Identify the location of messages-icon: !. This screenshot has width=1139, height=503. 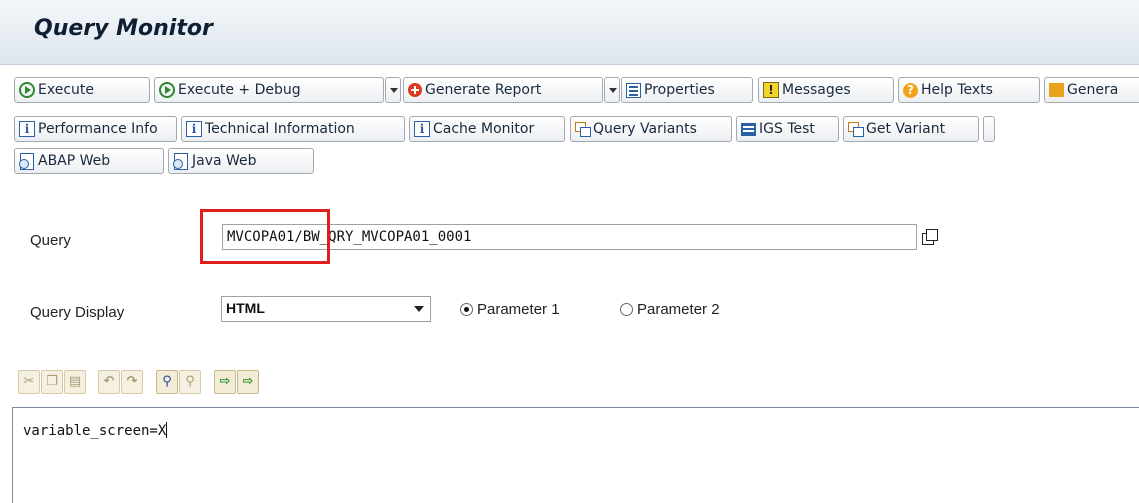
(771, 90).